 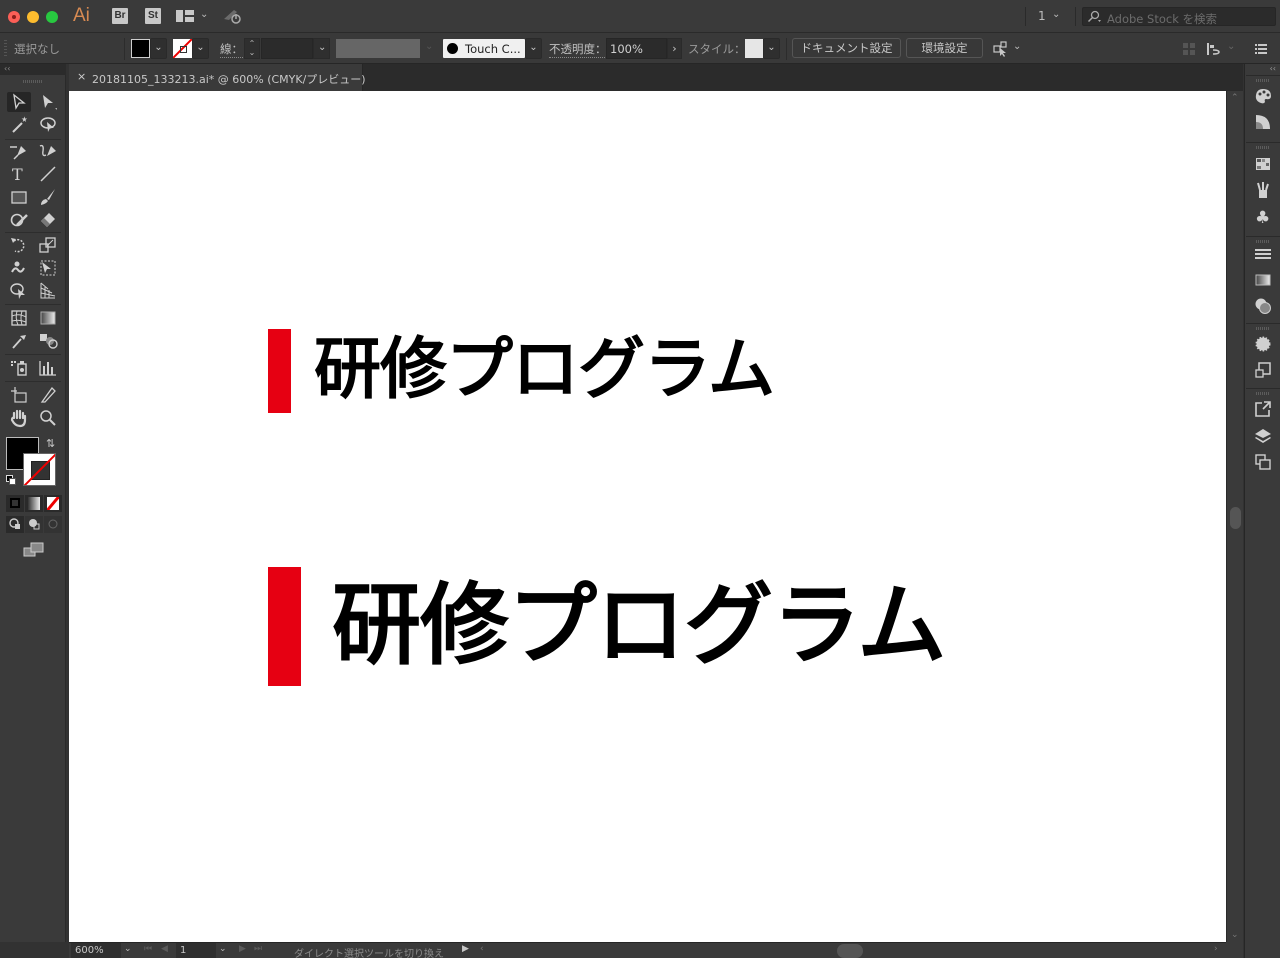 What do you see at coordinates (1273, 68) in the screenshot?
I see `collapse-panels-button: ‹‹` at bounding box center [1273, 68].